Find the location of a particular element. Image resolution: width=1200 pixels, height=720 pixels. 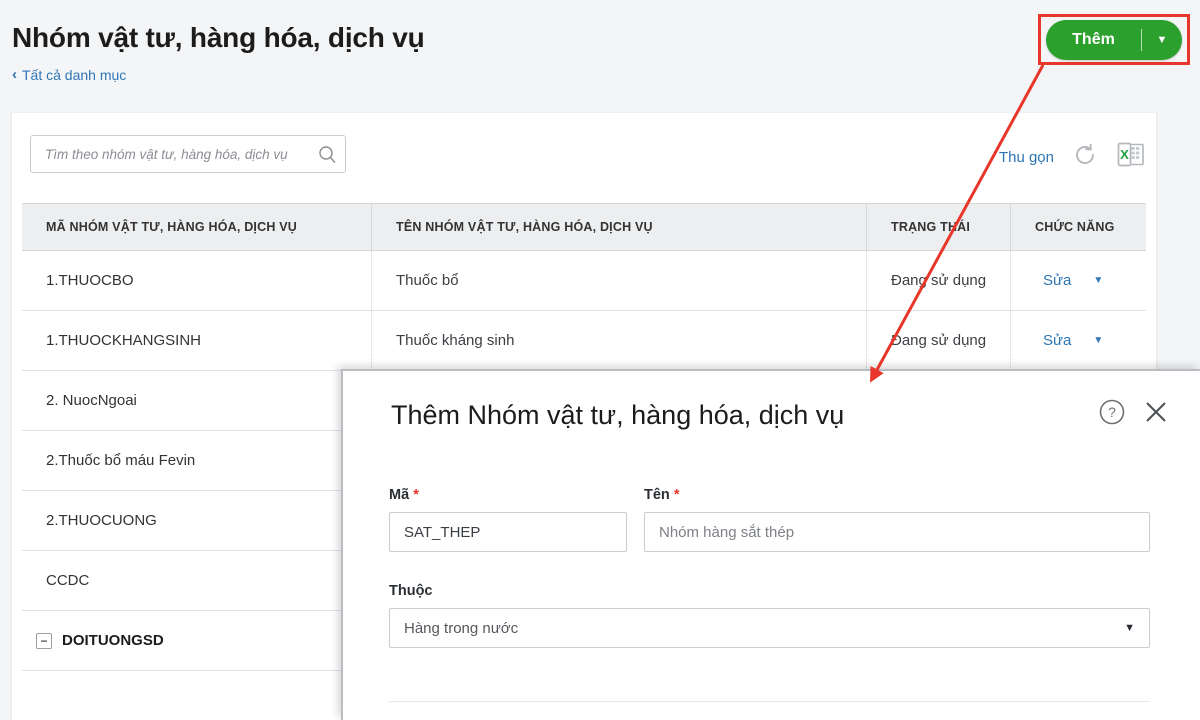

close-icon is located at coordinates (1156, 414).